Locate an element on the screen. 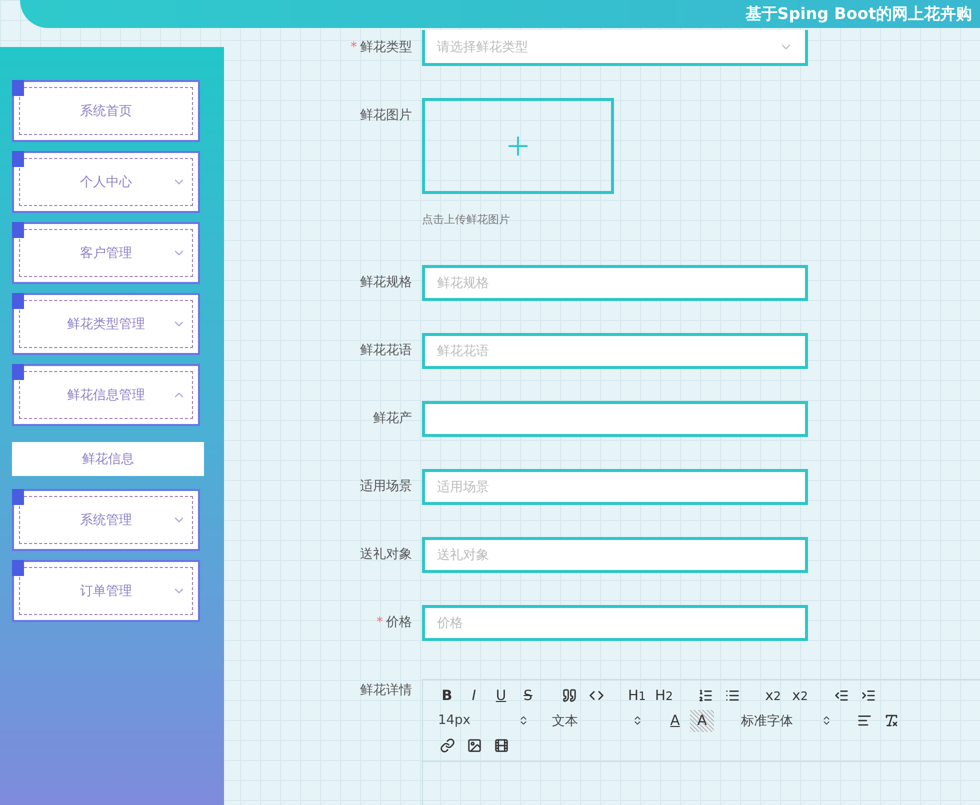 This screenshot has width=980, height=805. field-label: 鲜花花语 is located at coordinates (386, 351).